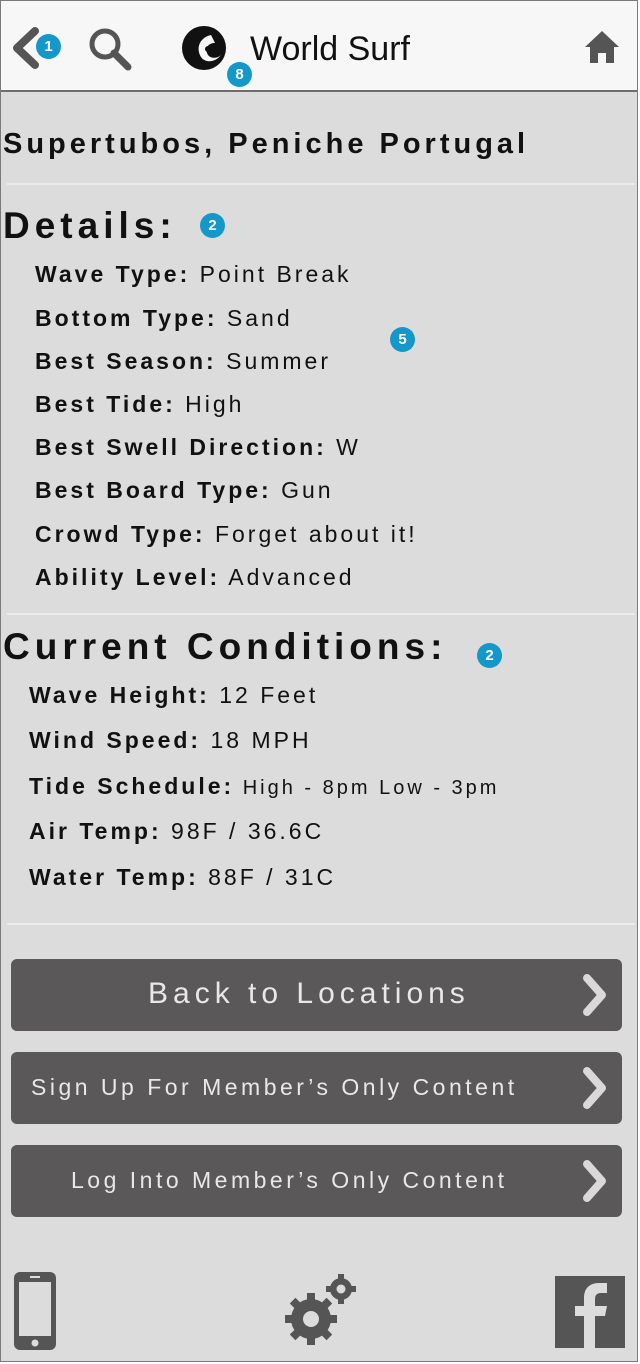  I want to click on detail-row-wave-type: Wave Type: Point Break, so click(193, 274).